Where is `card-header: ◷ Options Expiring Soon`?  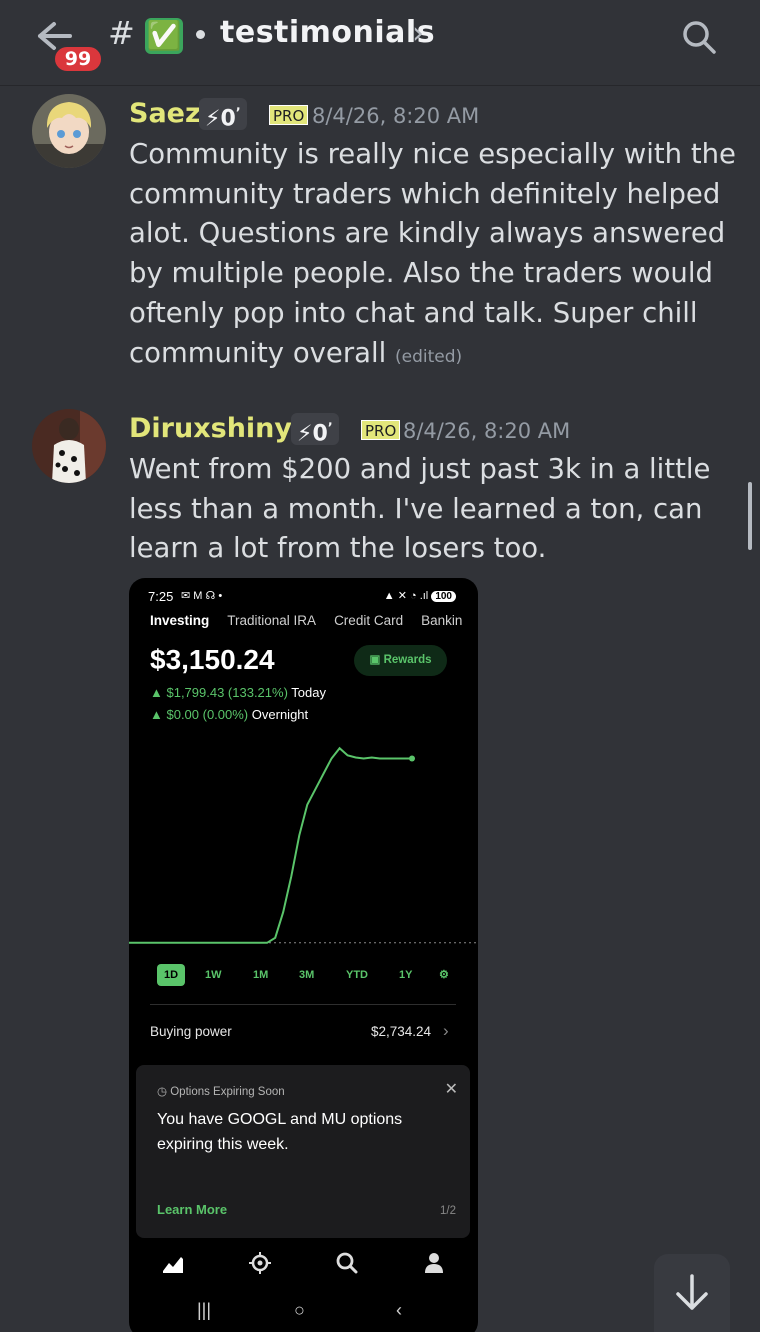 card-header: ◷ Options Expiring Soon is located at coordinates (221, 1091).